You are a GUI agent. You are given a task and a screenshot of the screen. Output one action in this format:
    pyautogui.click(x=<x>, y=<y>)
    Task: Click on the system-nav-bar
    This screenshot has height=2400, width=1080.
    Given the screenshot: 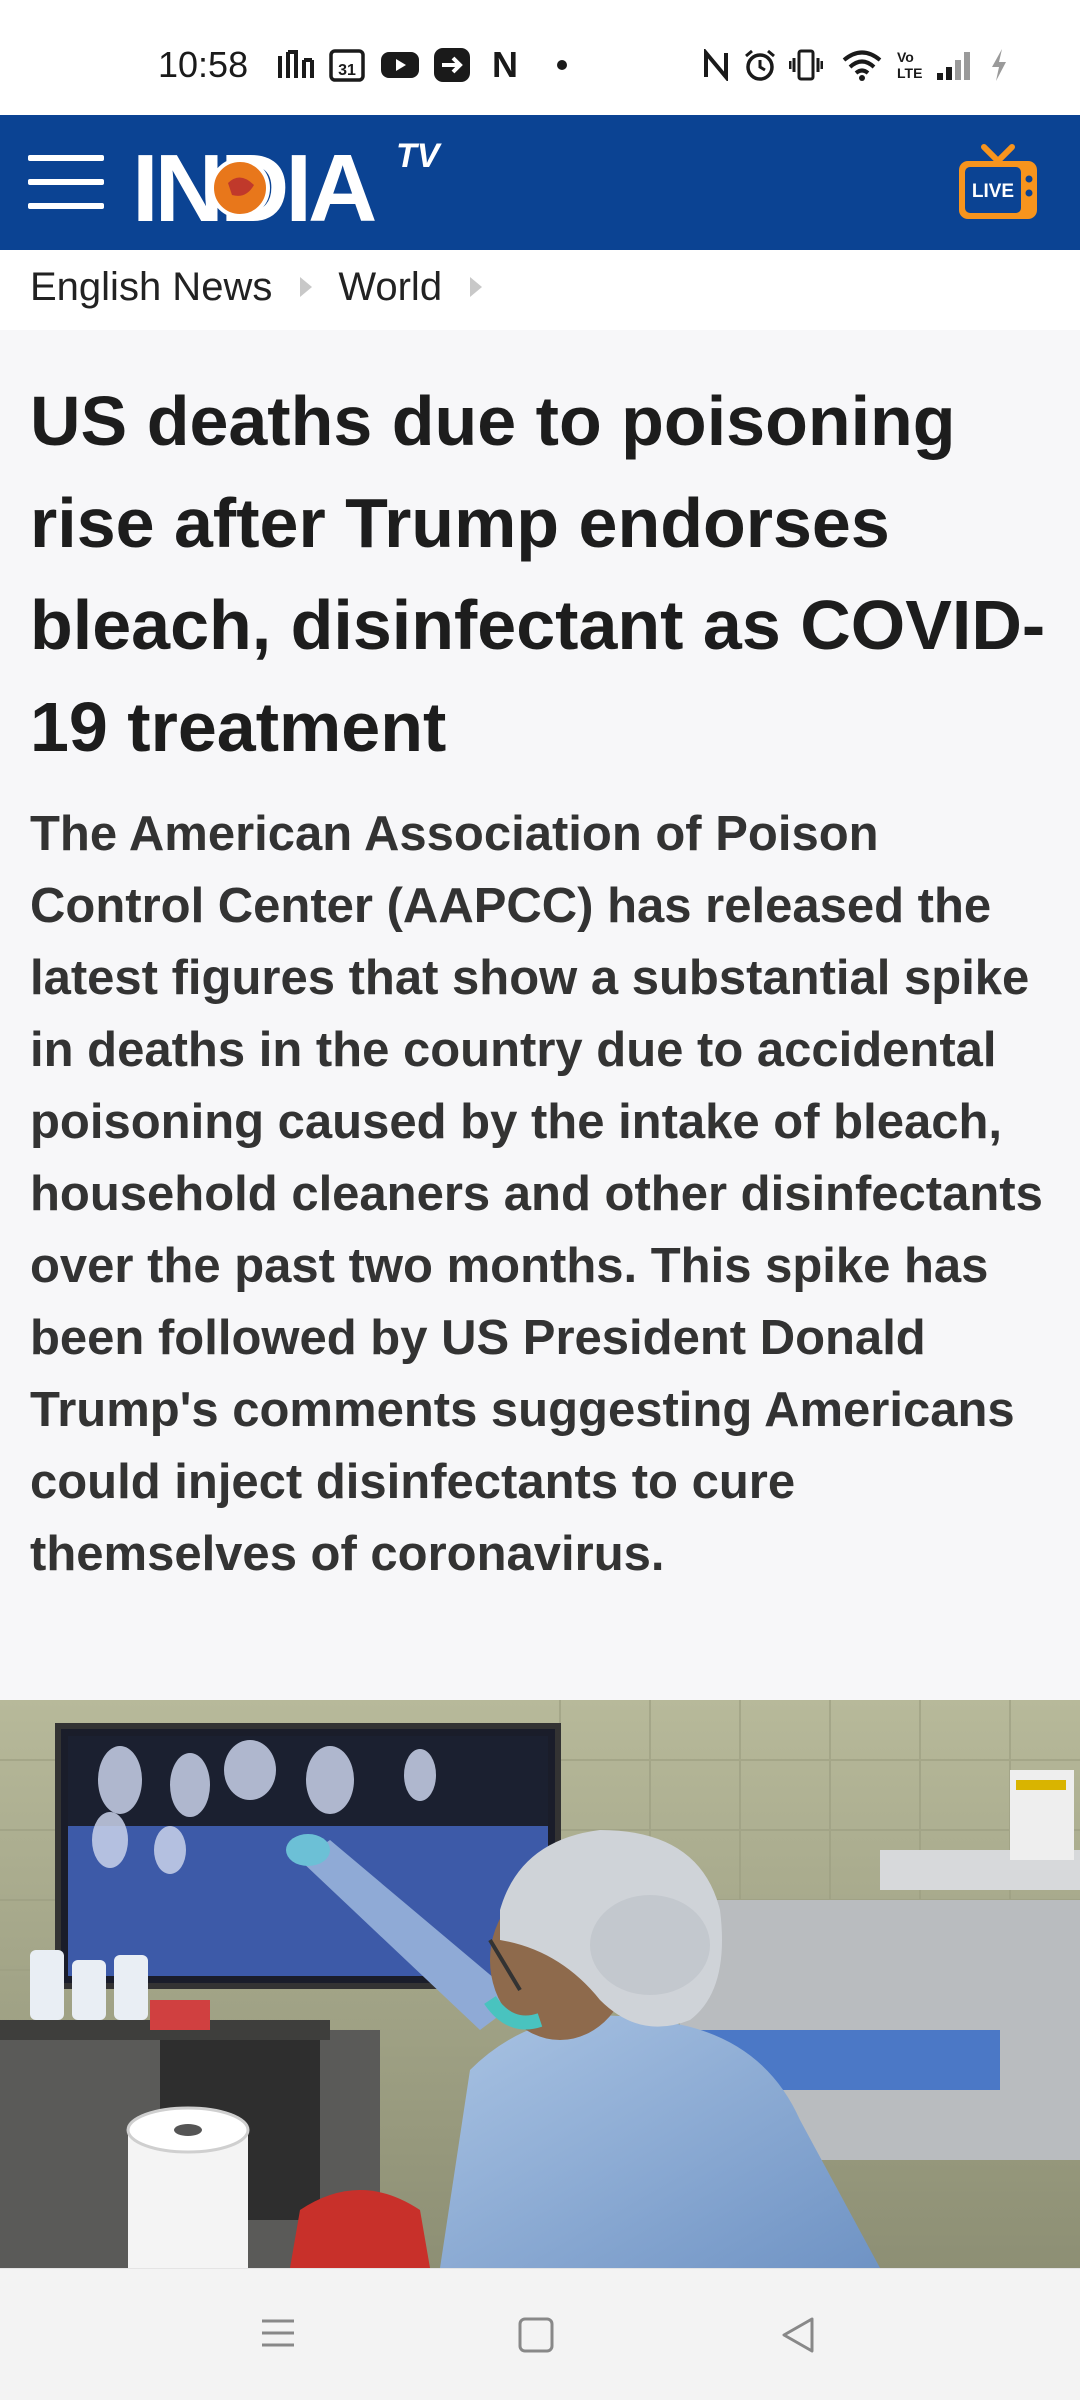 What is the action you would take?
    pyautogui.click(x=540, y=2334)
    